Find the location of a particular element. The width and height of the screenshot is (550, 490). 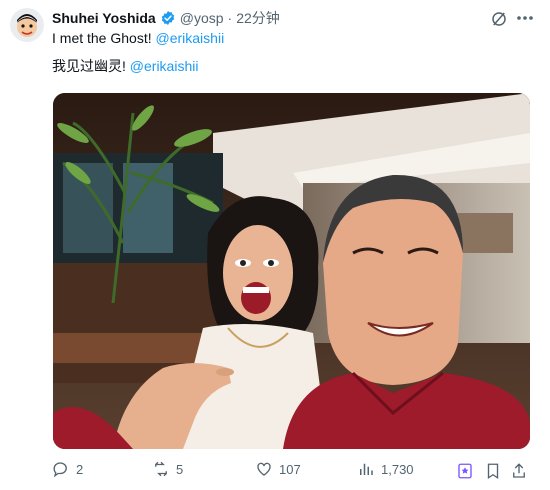

tweet-text-line-2: 我见过幽灵! @erikaishii is located at coordinates (125, 66).